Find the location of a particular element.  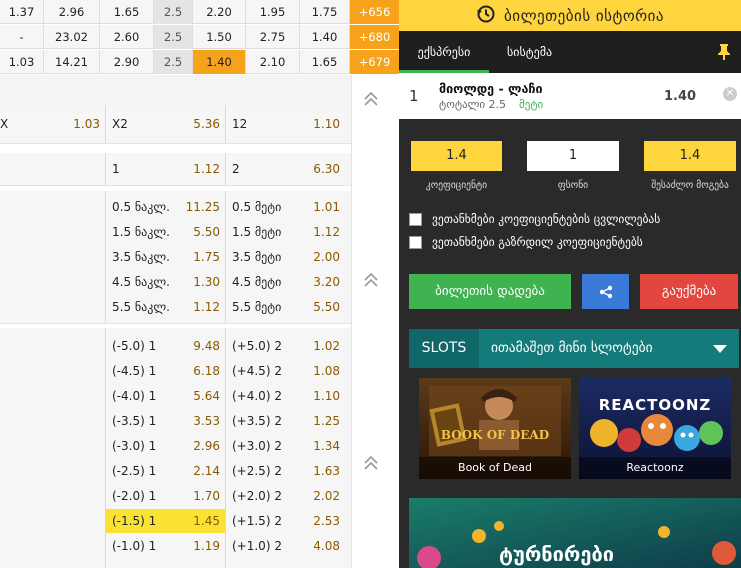

odds-cell: 1.75 is located at coordinates (325, 12).